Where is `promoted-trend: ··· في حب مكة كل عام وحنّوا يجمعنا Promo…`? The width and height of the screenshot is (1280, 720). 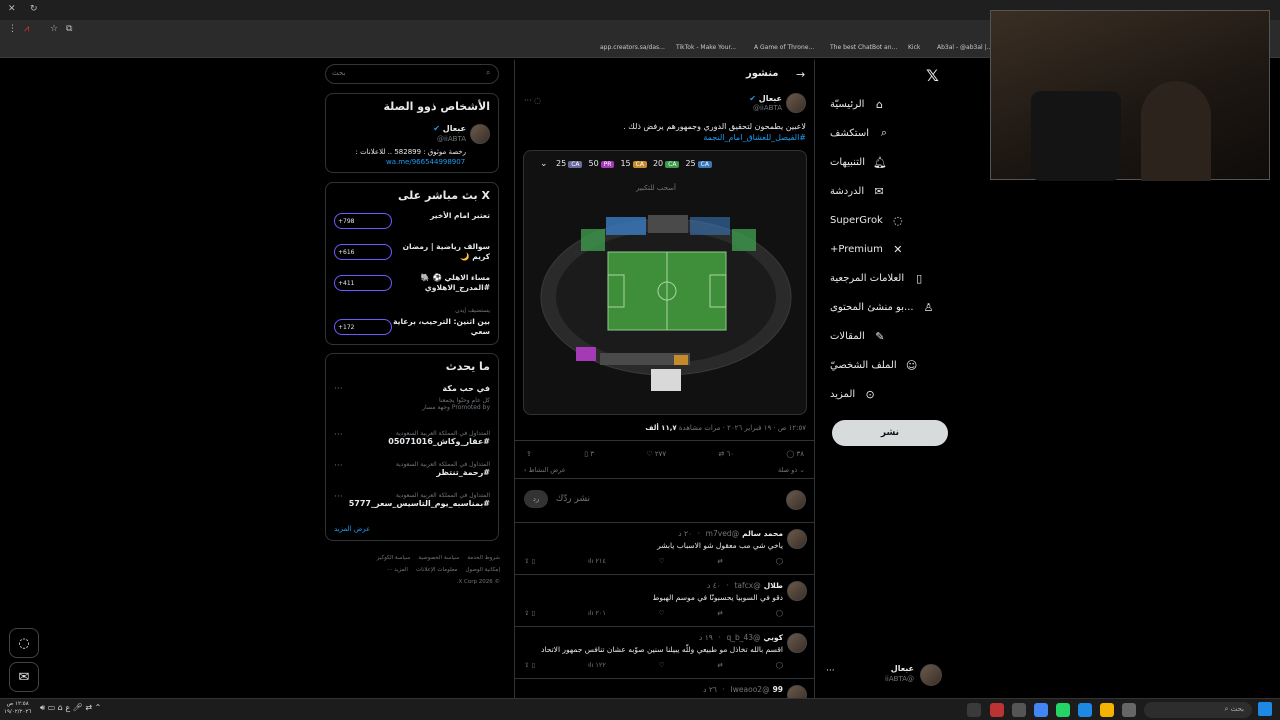
promoted-trend: ··· في حب مكة كل عام وحنّوا يجمعنا Promo… is located at coordinates (412, 402).